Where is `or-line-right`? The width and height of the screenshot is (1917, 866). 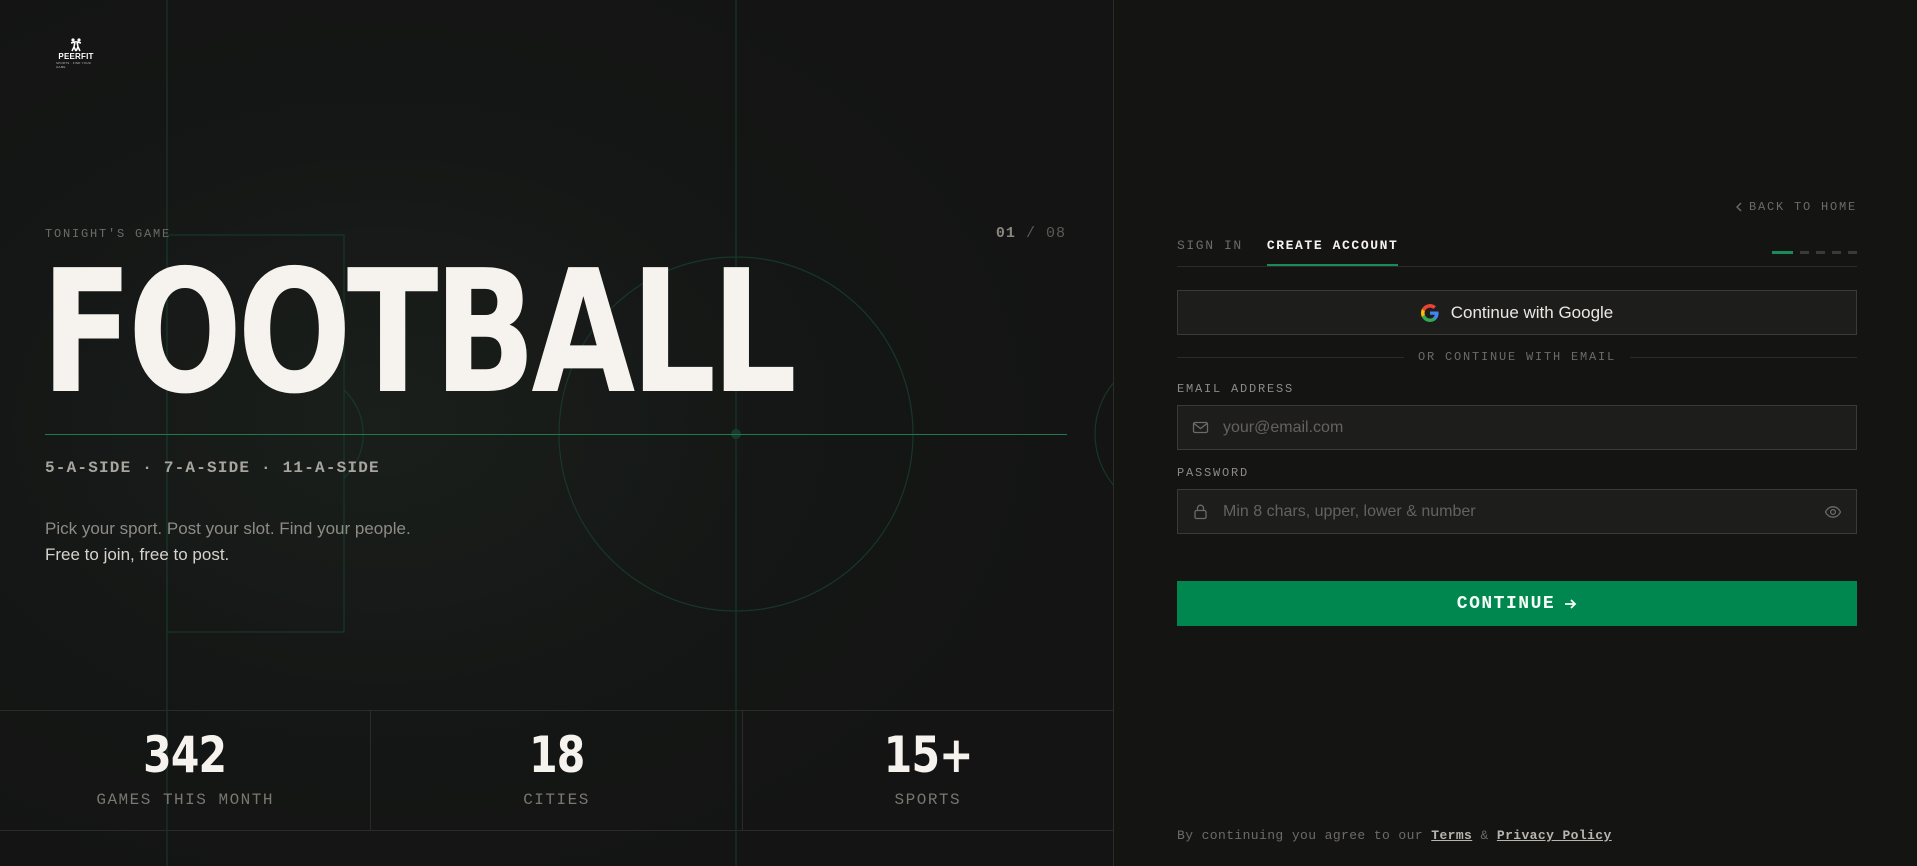 or-line-right is located at coordinates (1743, 357).